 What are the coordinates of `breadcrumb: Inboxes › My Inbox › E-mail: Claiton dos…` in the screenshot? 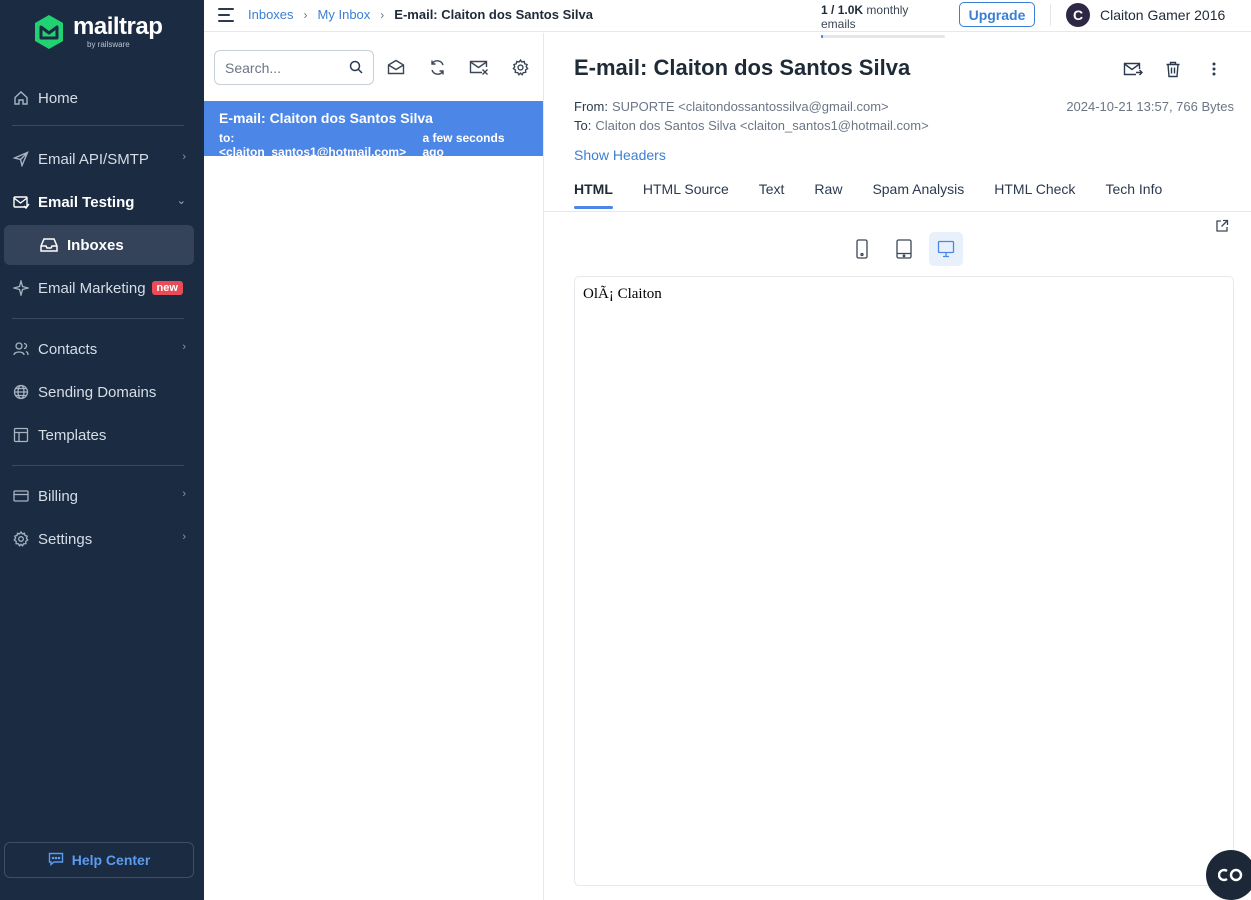 It's located at (420, 14).